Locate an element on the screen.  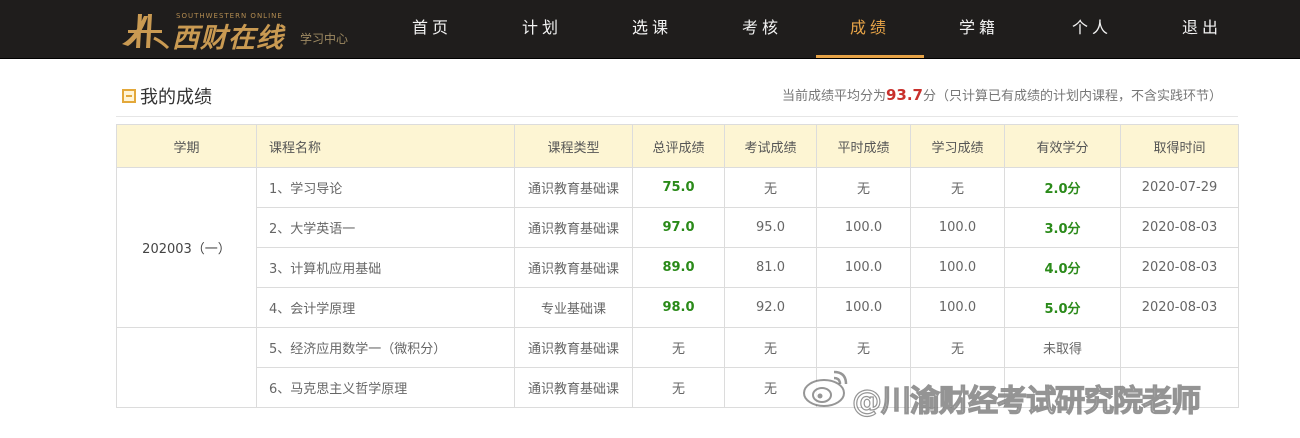
main-nav: 首页 计划 选课 考核 成绩 学籍 个人 退出 is located at coordinates (815, 29).